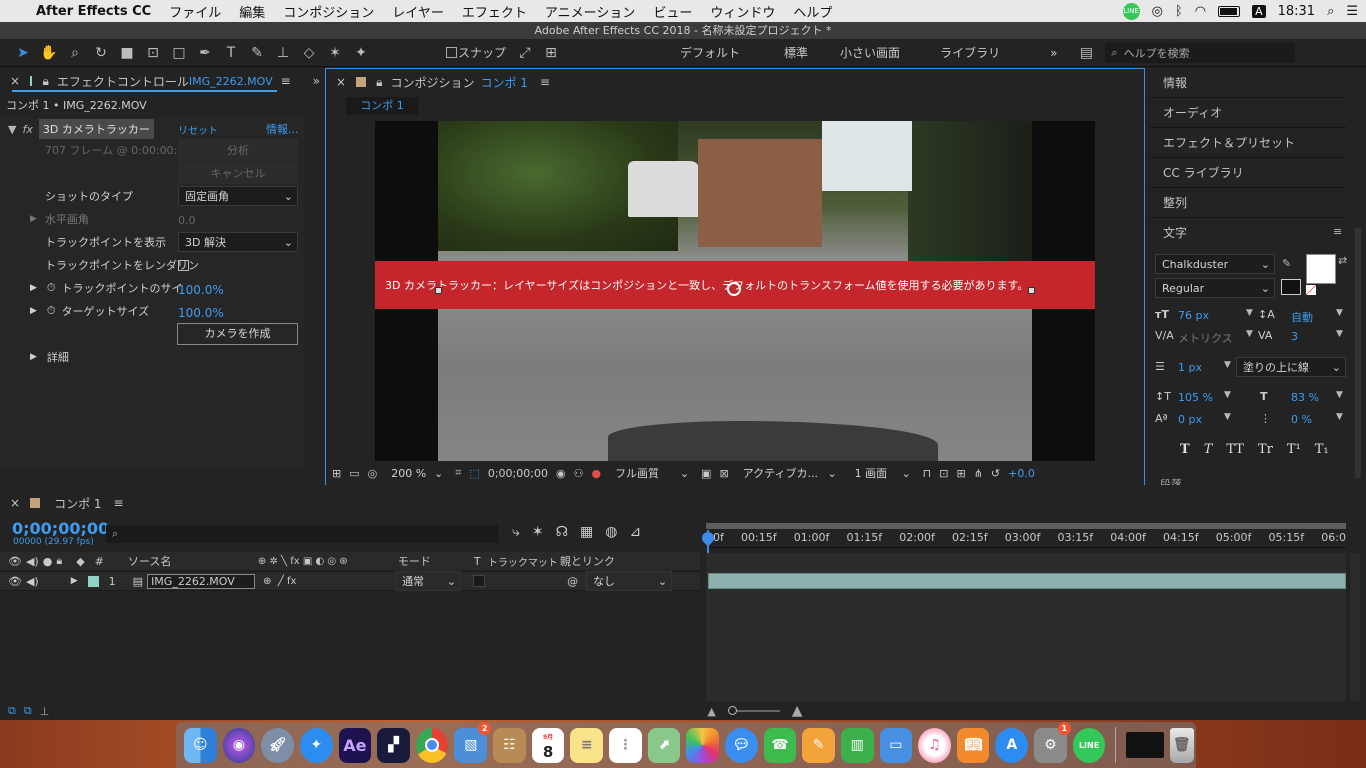  Describe the element at coordinates (1294, 336) in the screenshot. I see `tracking-value: 3` at that location.